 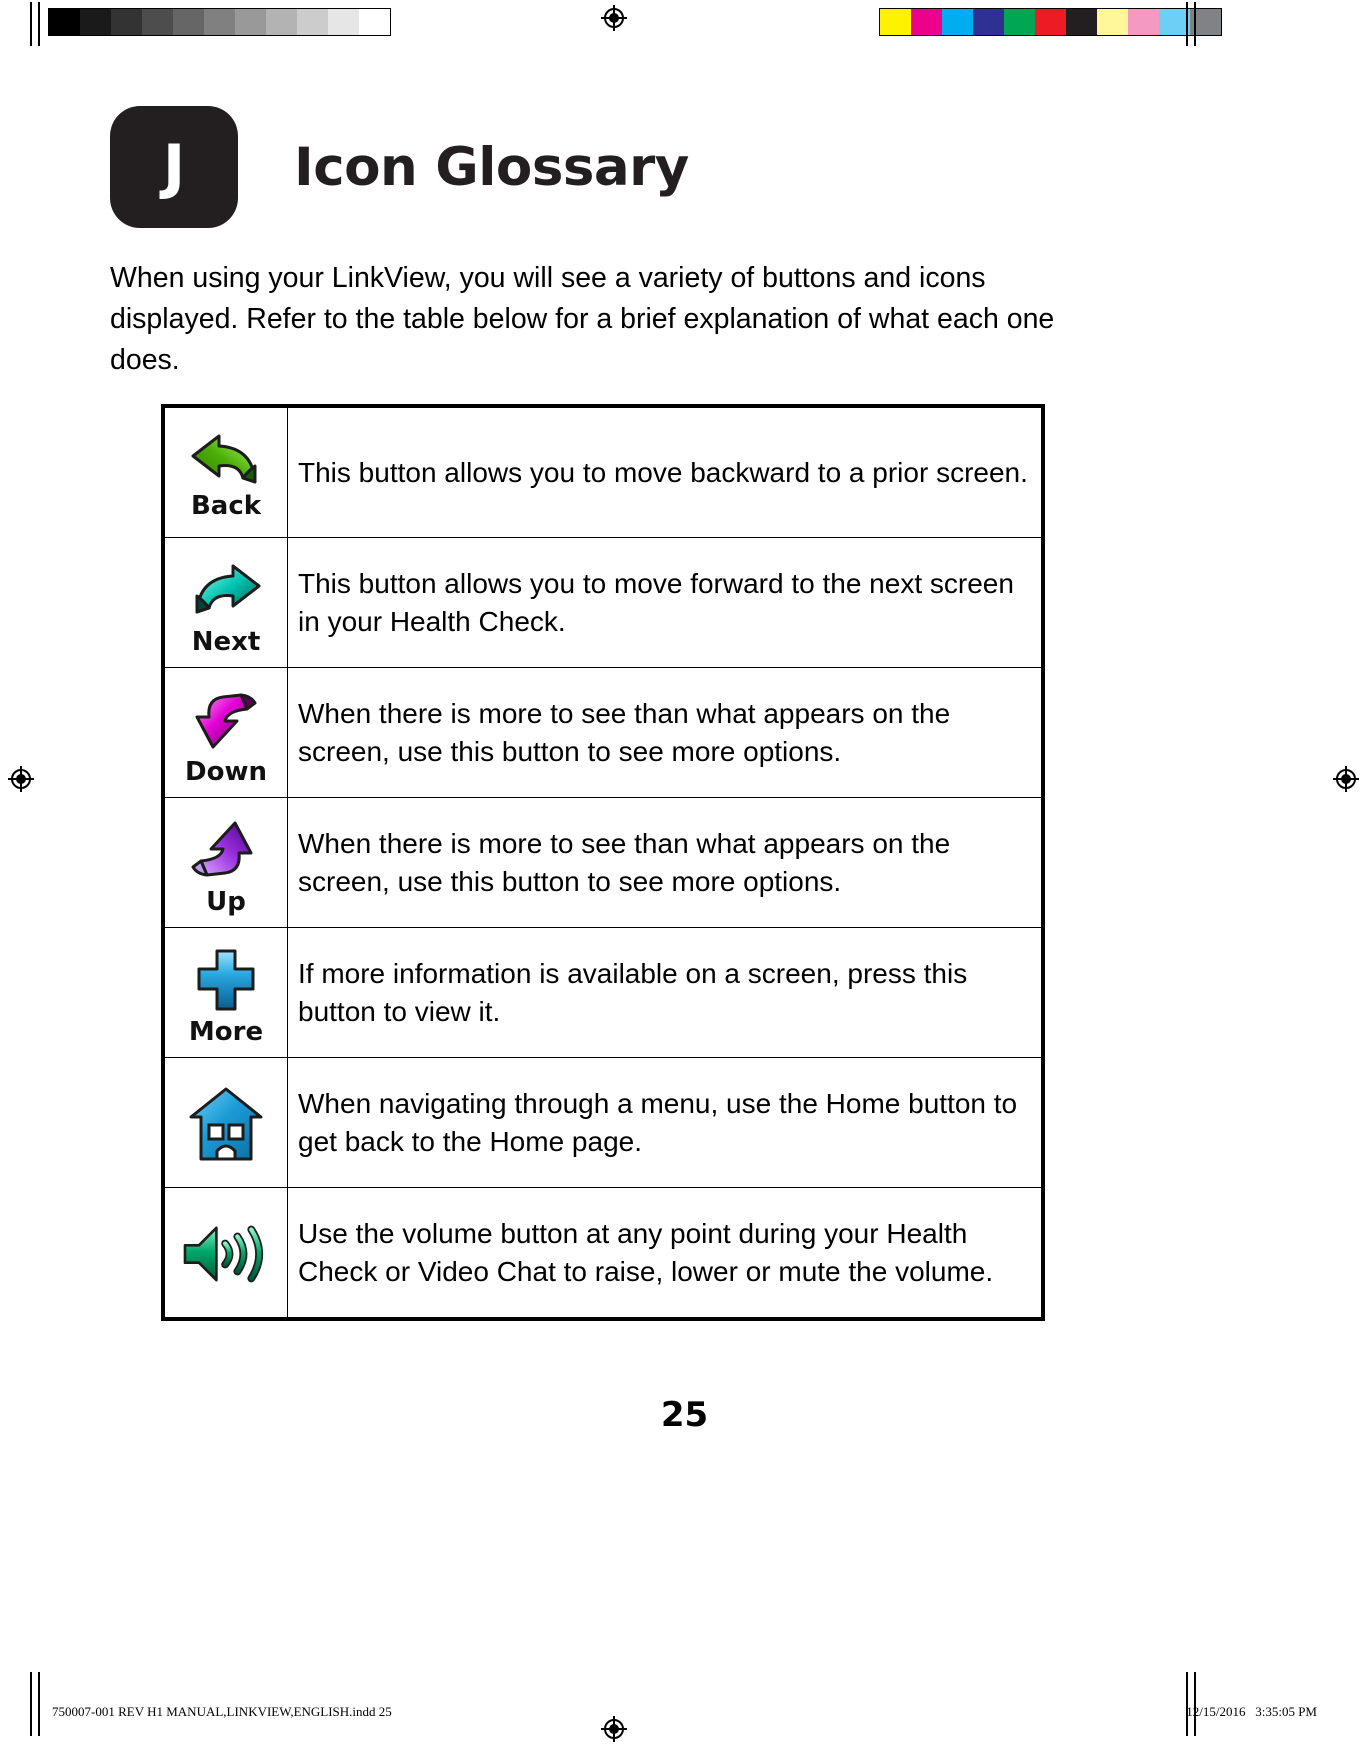 I want to click on page-number: 25, so click(x=684, y=1415).